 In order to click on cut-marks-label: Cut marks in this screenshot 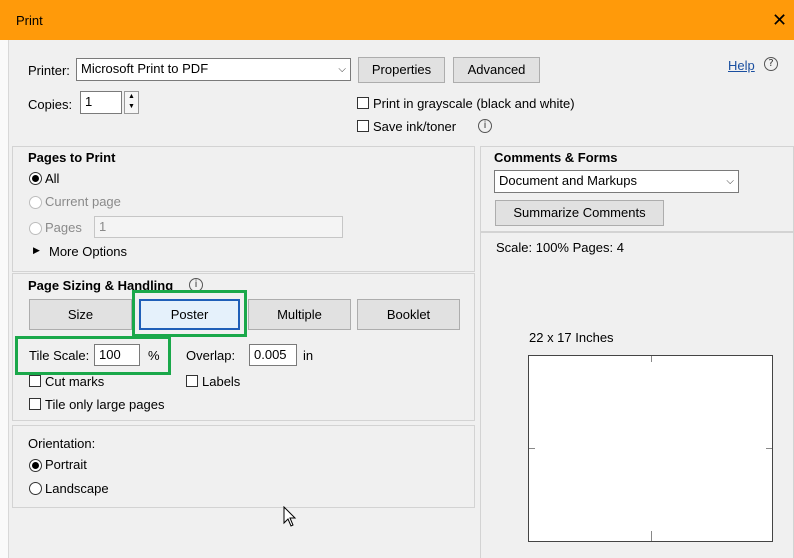, I will do `click(75, 381)`.